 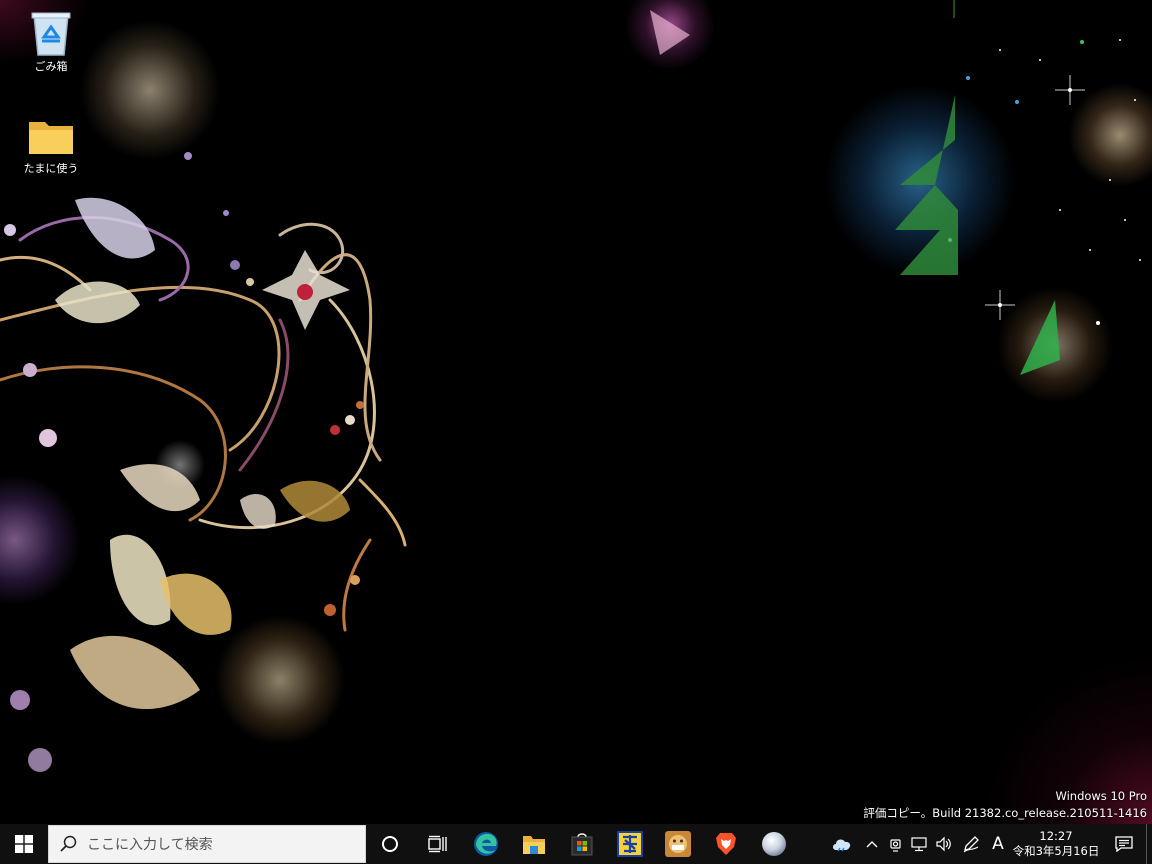 I want to click on show-desktop-button, so click(x=1149, y=844).